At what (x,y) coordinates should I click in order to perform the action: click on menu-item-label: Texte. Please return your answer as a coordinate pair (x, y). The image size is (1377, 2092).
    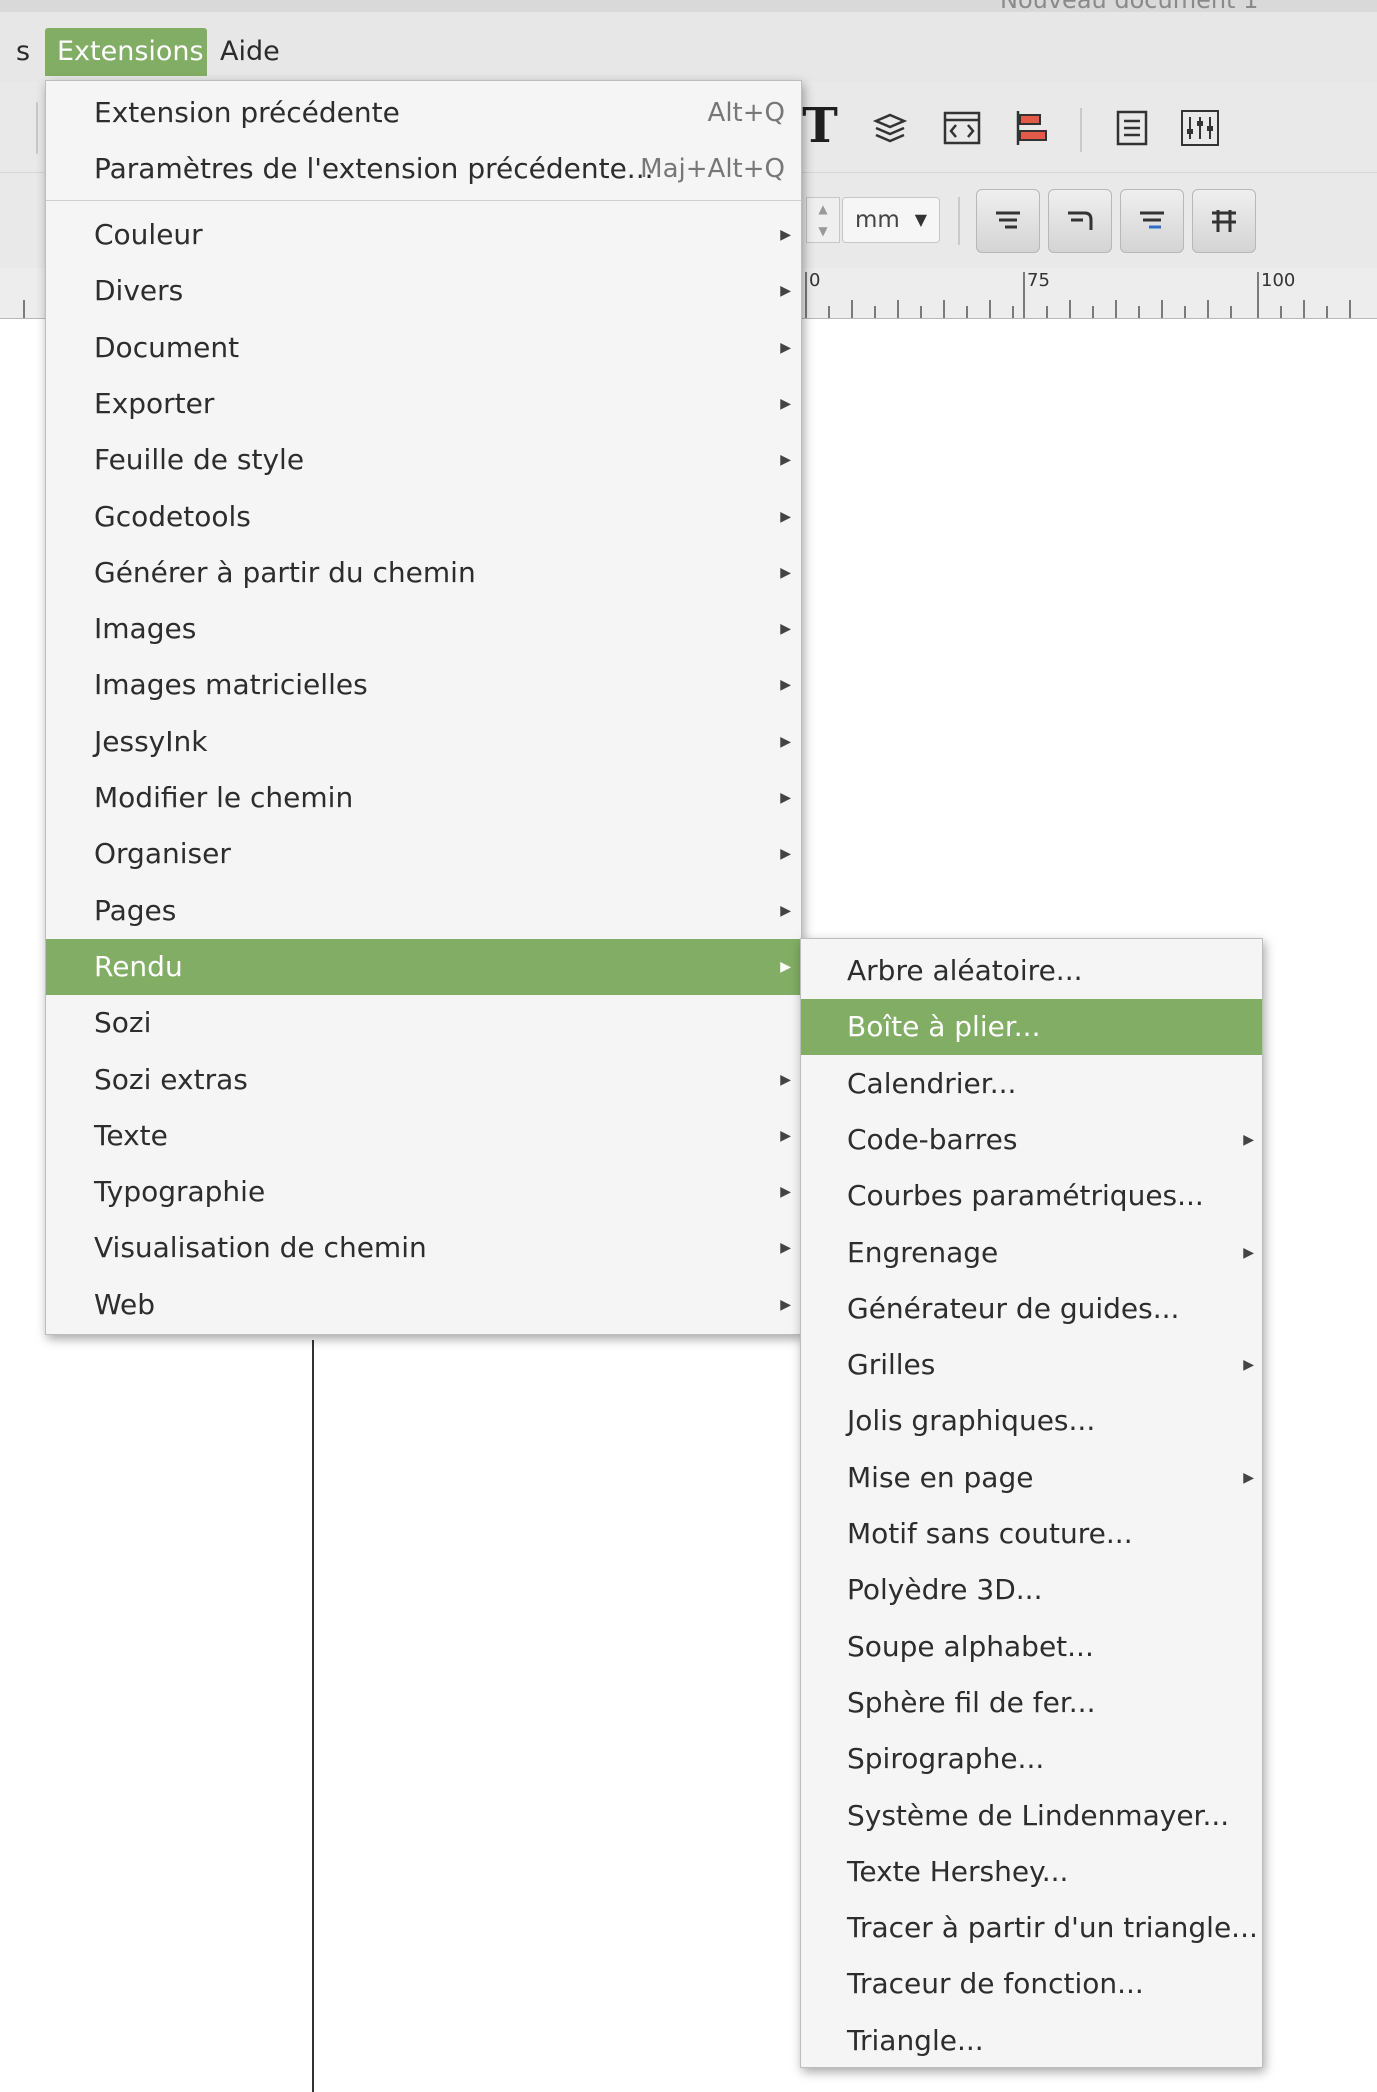
    Looking at the image, I should click on (131, 1135).